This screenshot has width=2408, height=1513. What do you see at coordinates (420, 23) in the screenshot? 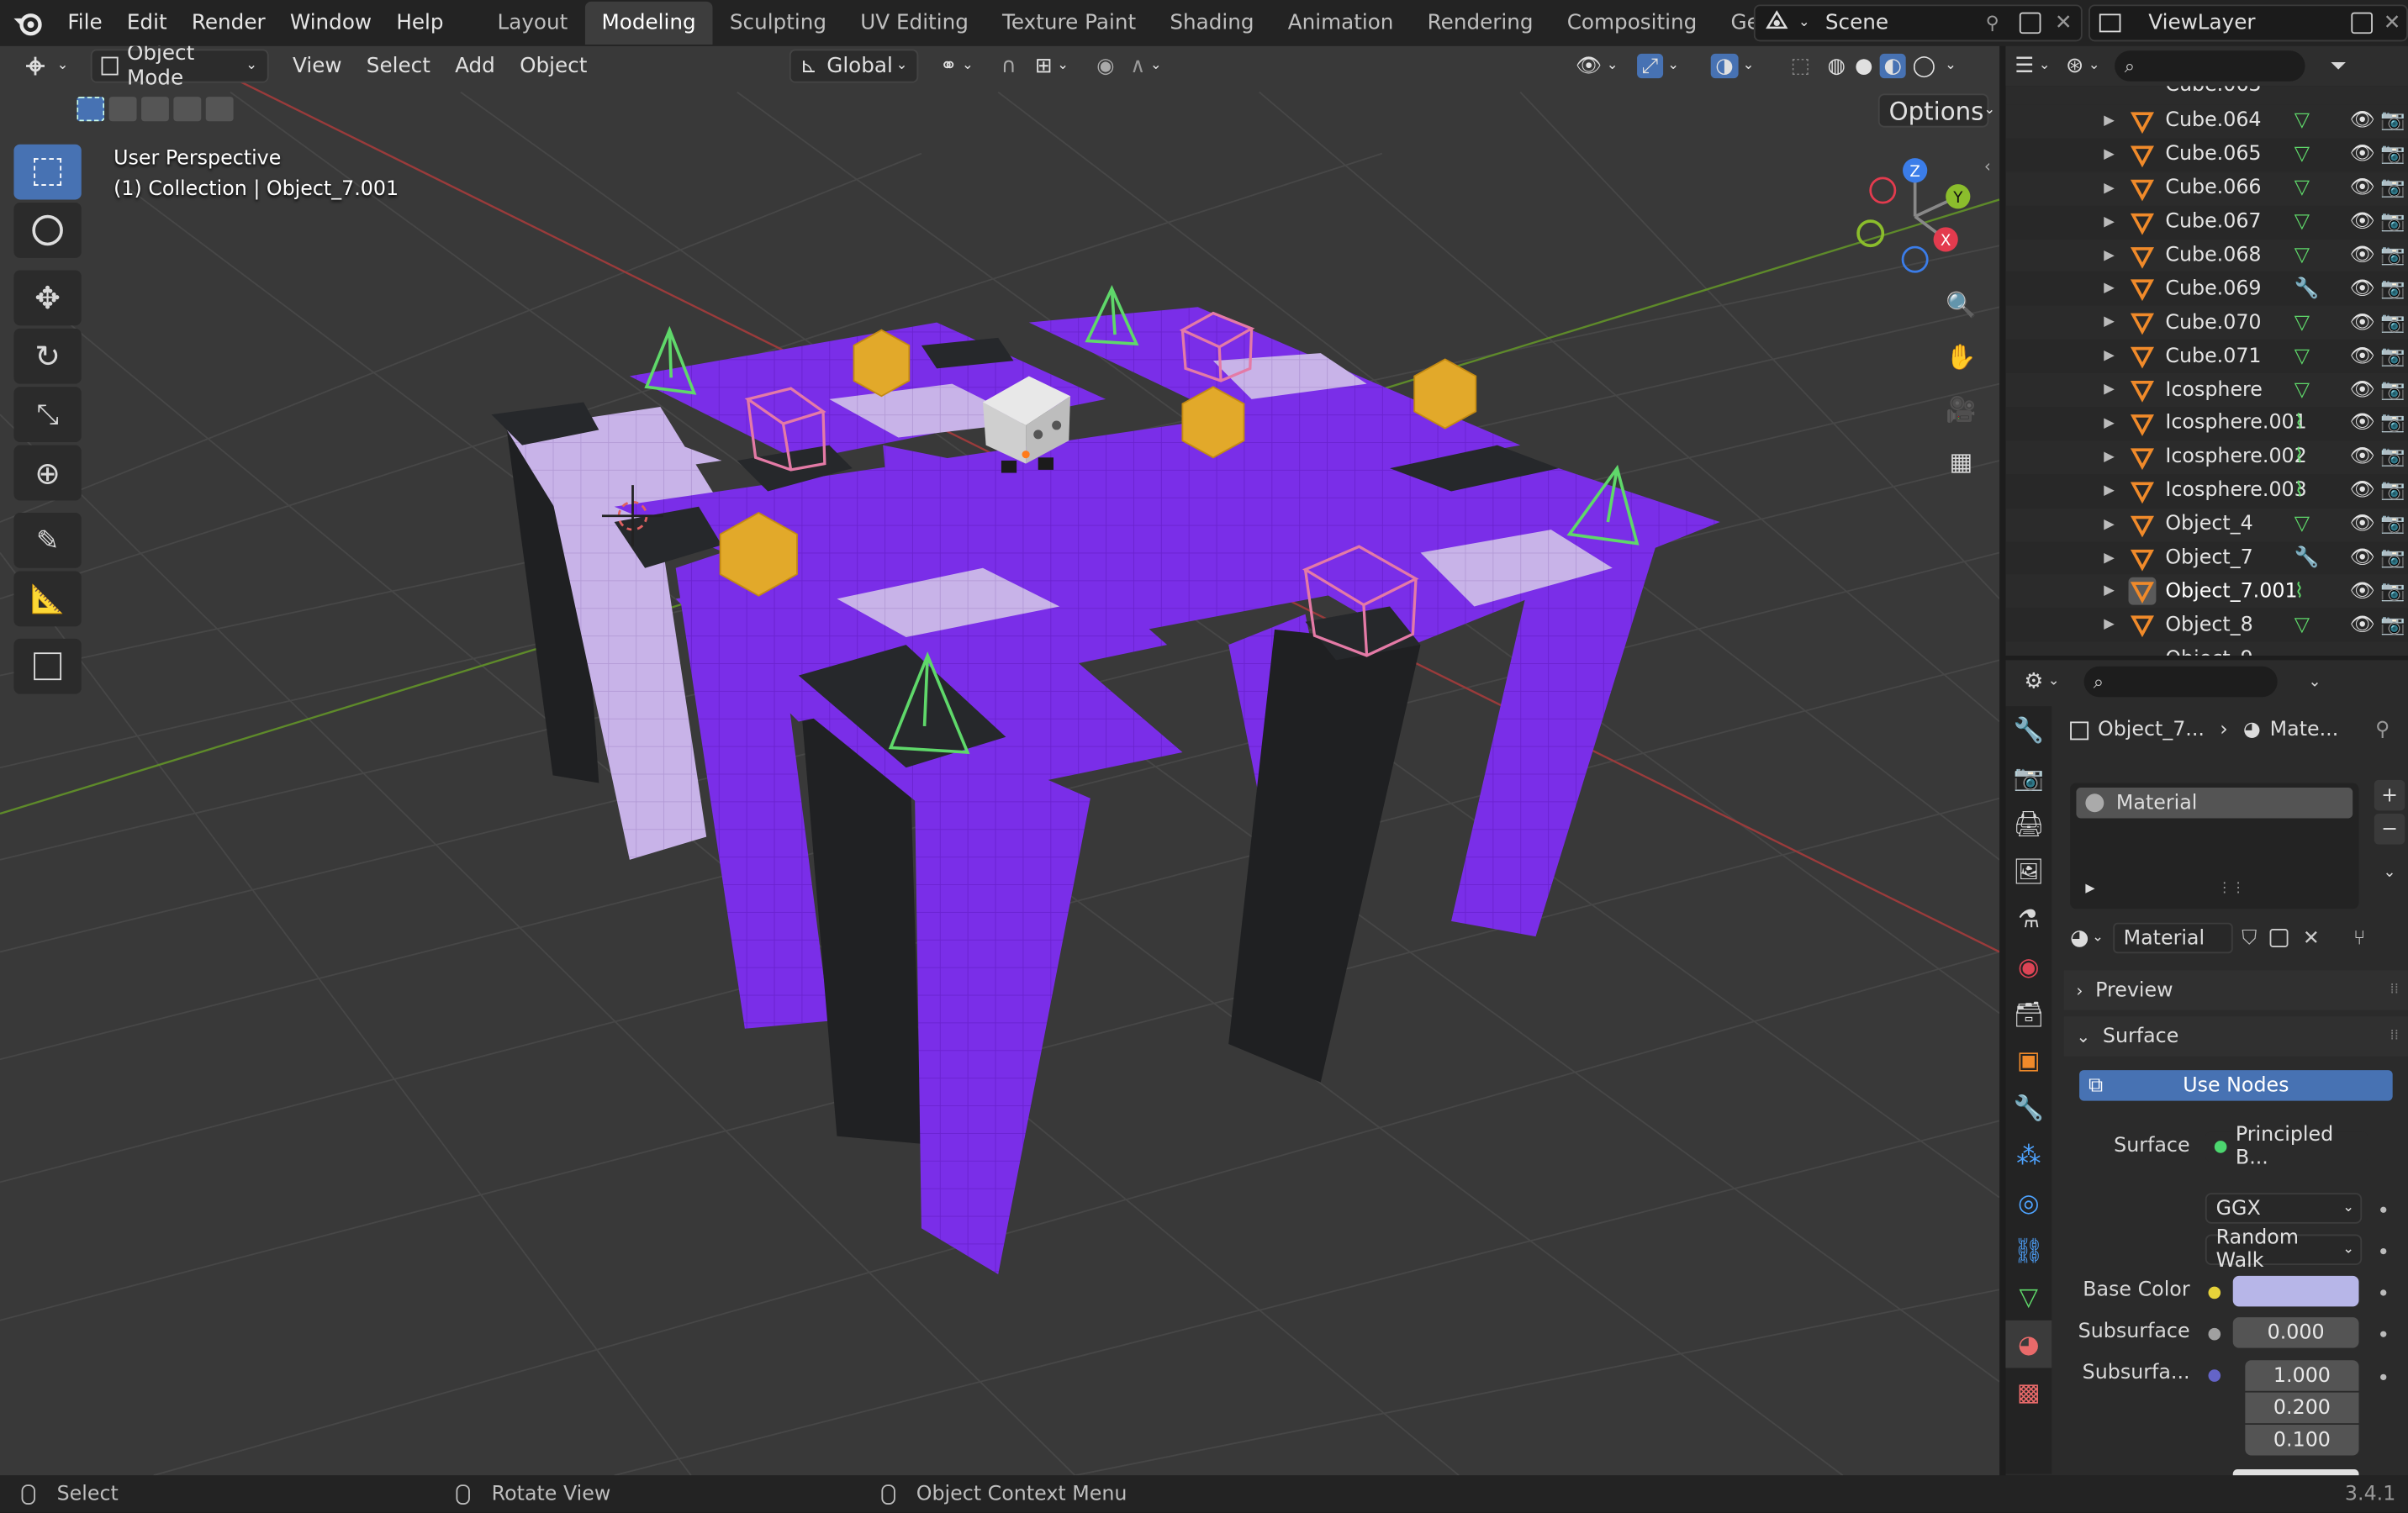
I see `menu-help: Help` at bounding box center [420, 23].